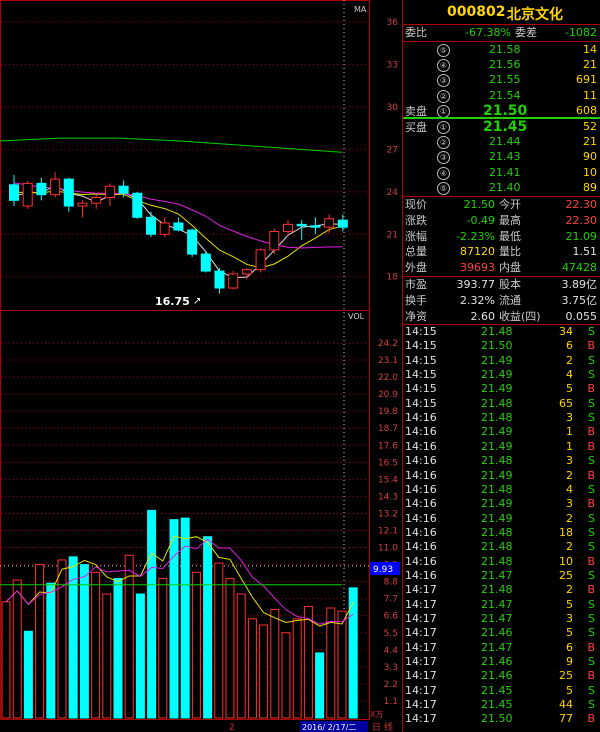 The height and width of the screenshot is (732, 600). What do you see at coordinates (376, 727) in the screenshot?
I see `day-button: 日` at bounding box center [376, 727].